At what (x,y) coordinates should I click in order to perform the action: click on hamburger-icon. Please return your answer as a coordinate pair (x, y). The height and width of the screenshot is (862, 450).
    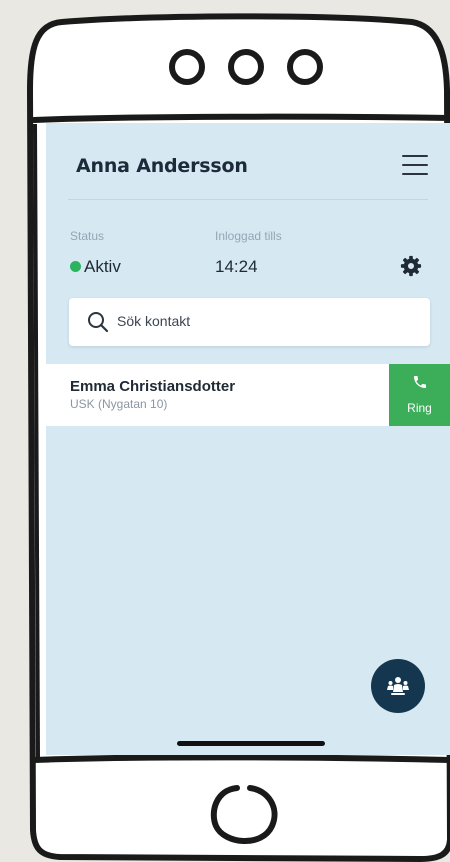
    Looking at the image, I should click on (415, 166).